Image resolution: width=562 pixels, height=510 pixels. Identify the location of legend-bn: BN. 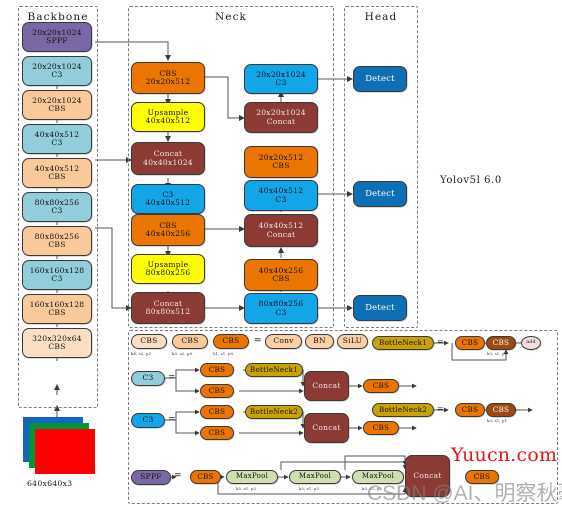
(319, 341).